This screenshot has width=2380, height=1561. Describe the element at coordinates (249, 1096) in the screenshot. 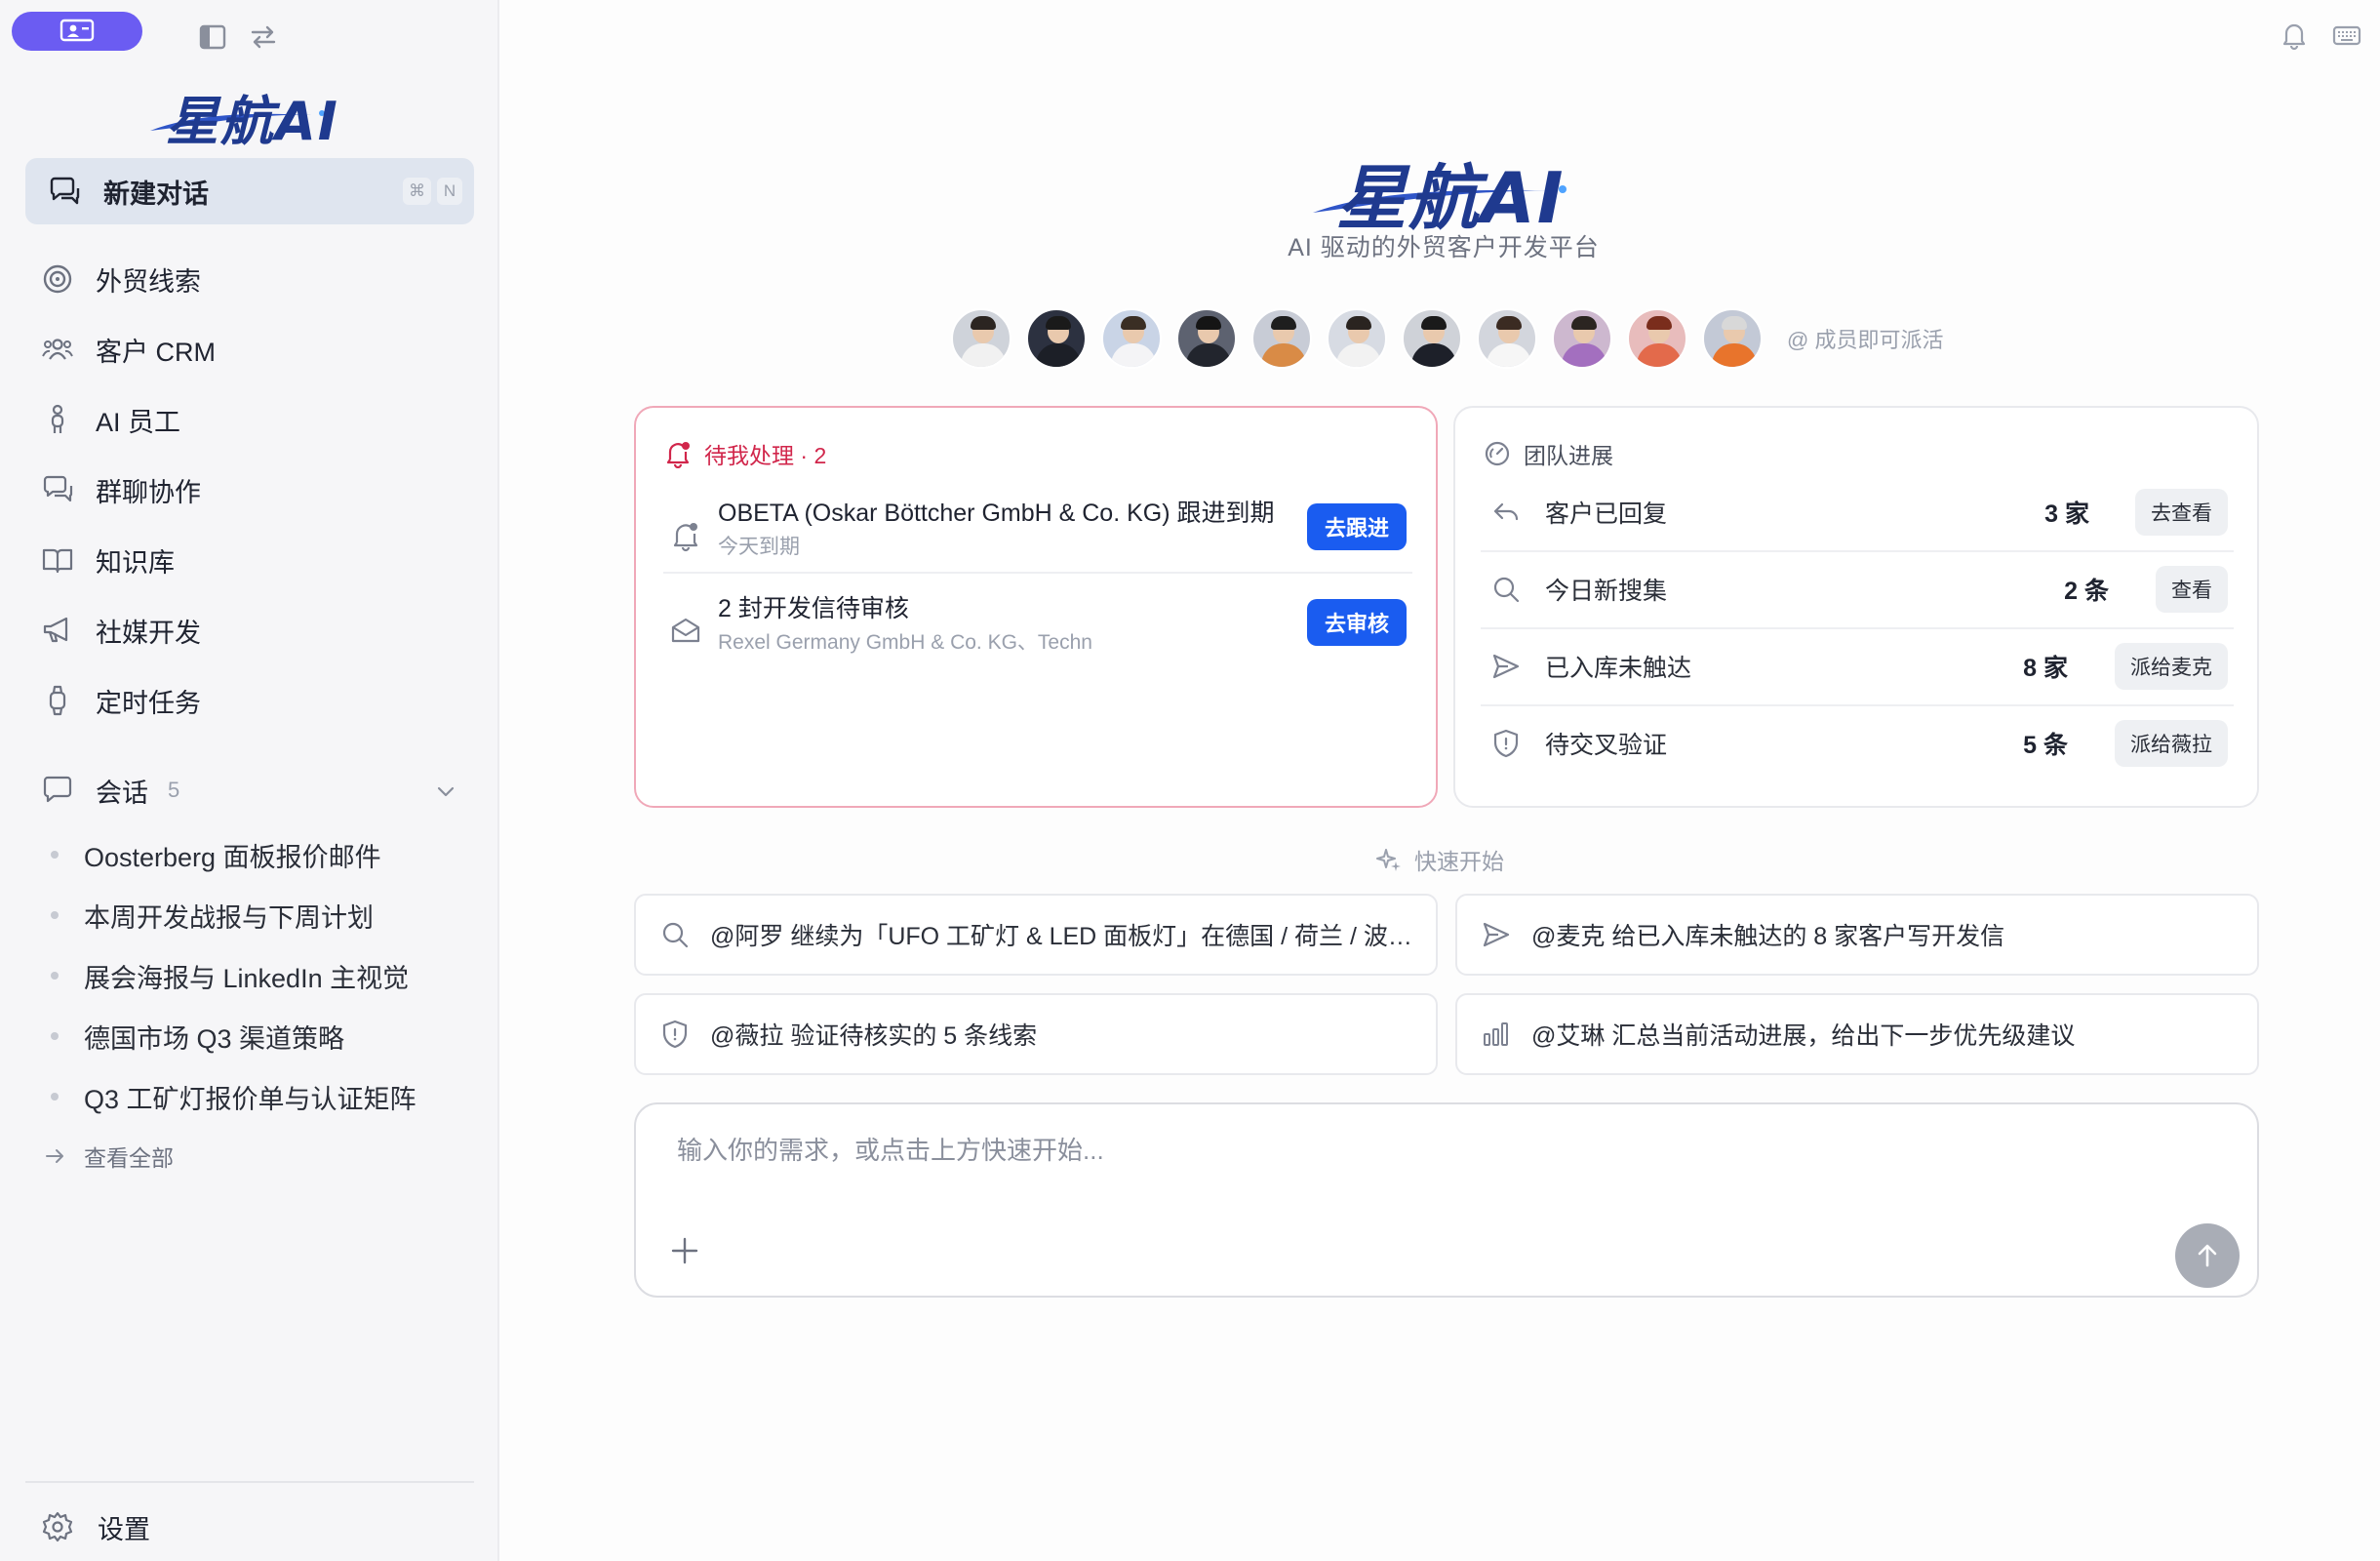

I see `session-item: Q3 工矿灯报价单与认证矩阵` at that location.